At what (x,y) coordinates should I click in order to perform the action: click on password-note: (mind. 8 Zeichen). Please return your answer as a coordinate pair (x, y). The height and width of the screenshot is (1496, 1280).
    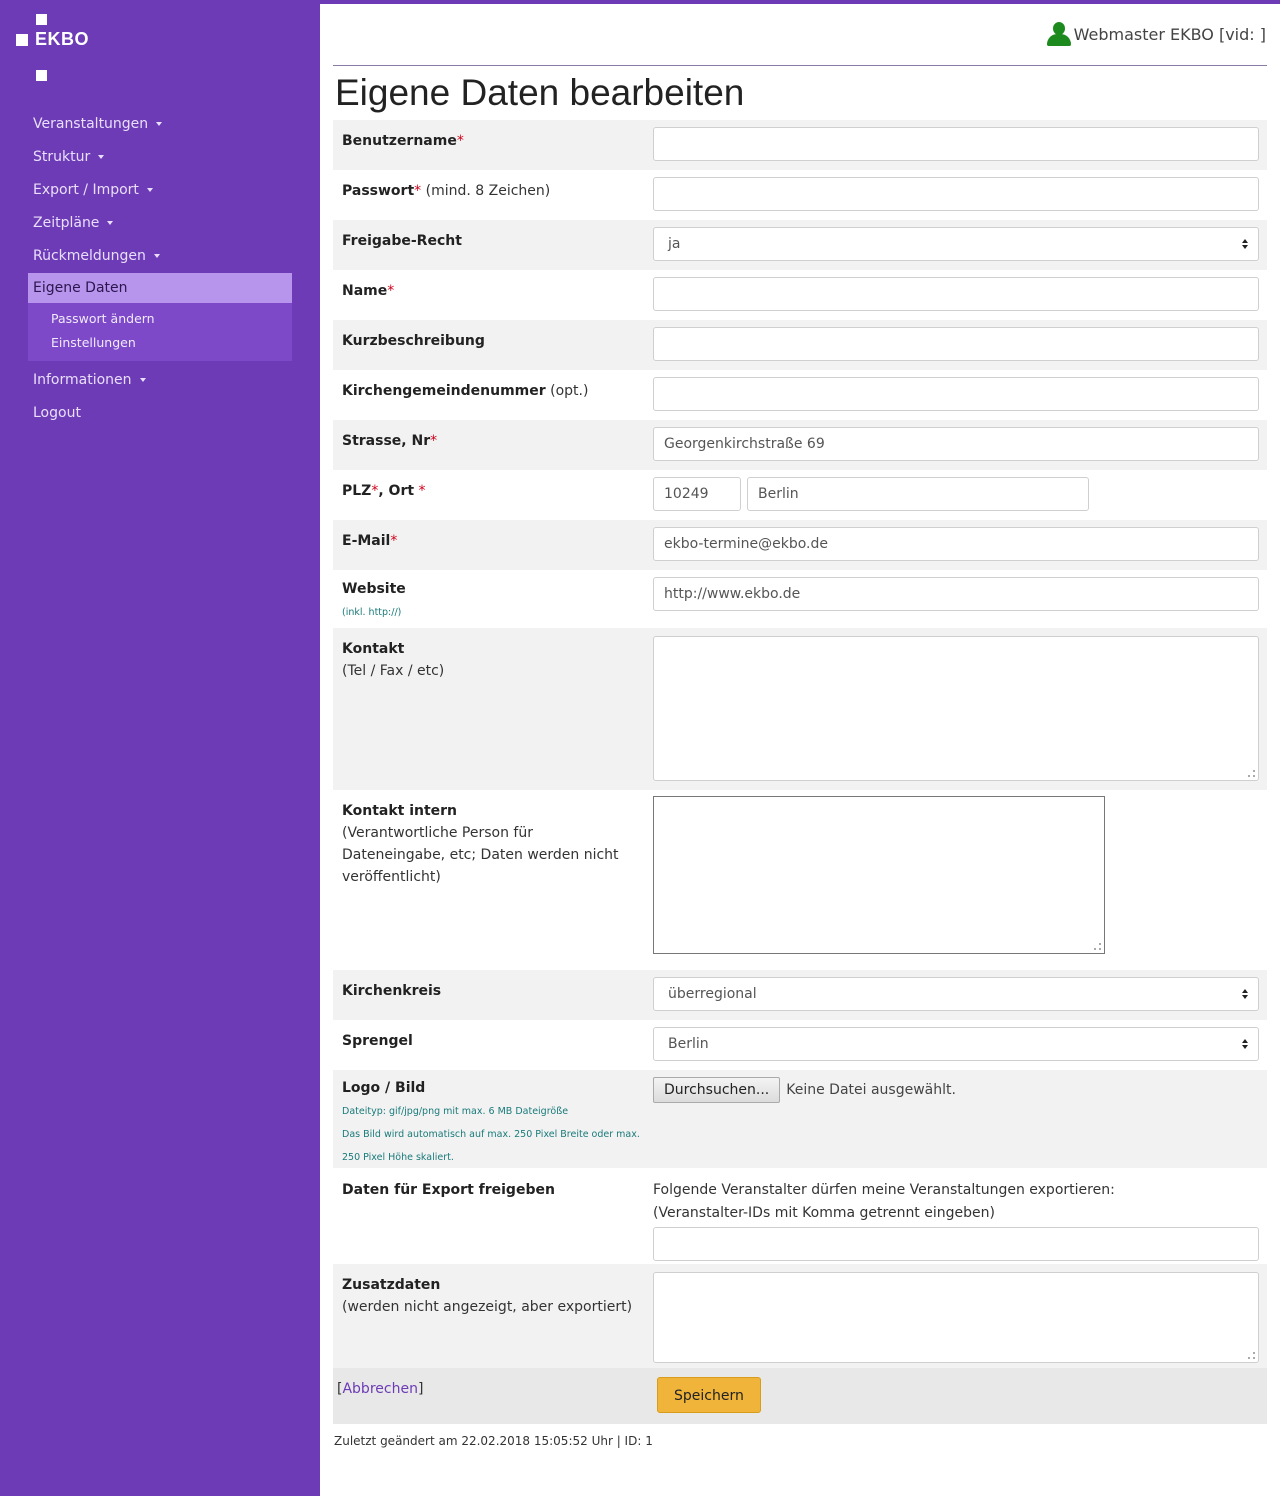
    Looking at the image, I should click on (488, 191).